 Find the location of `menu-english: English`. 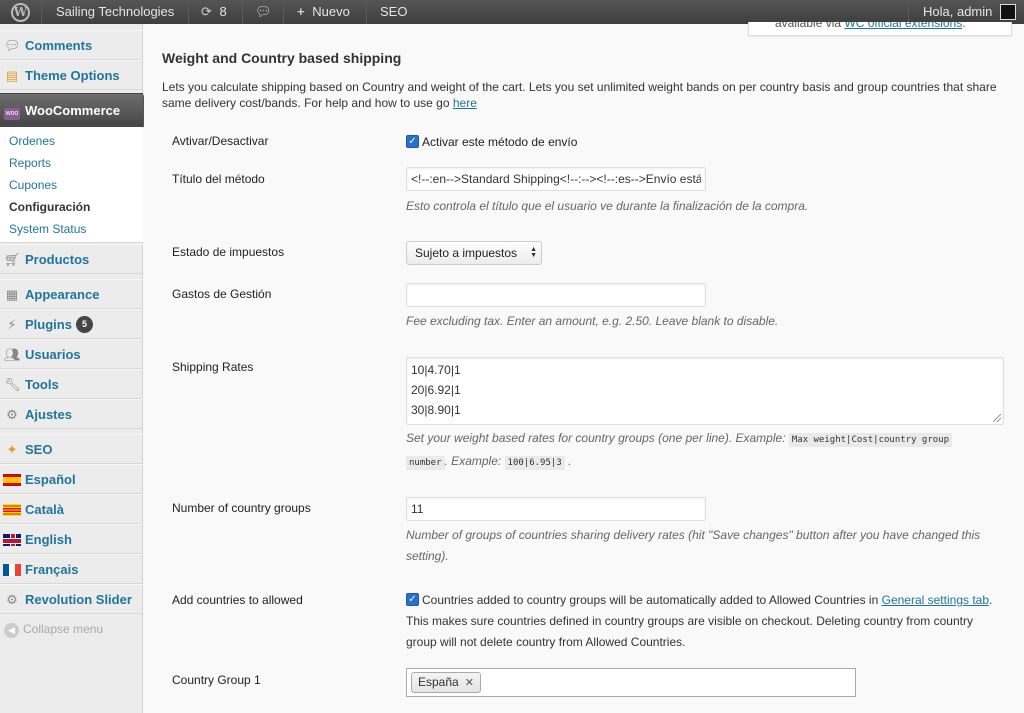

menu-english: English is located at coordinates (71, 539).